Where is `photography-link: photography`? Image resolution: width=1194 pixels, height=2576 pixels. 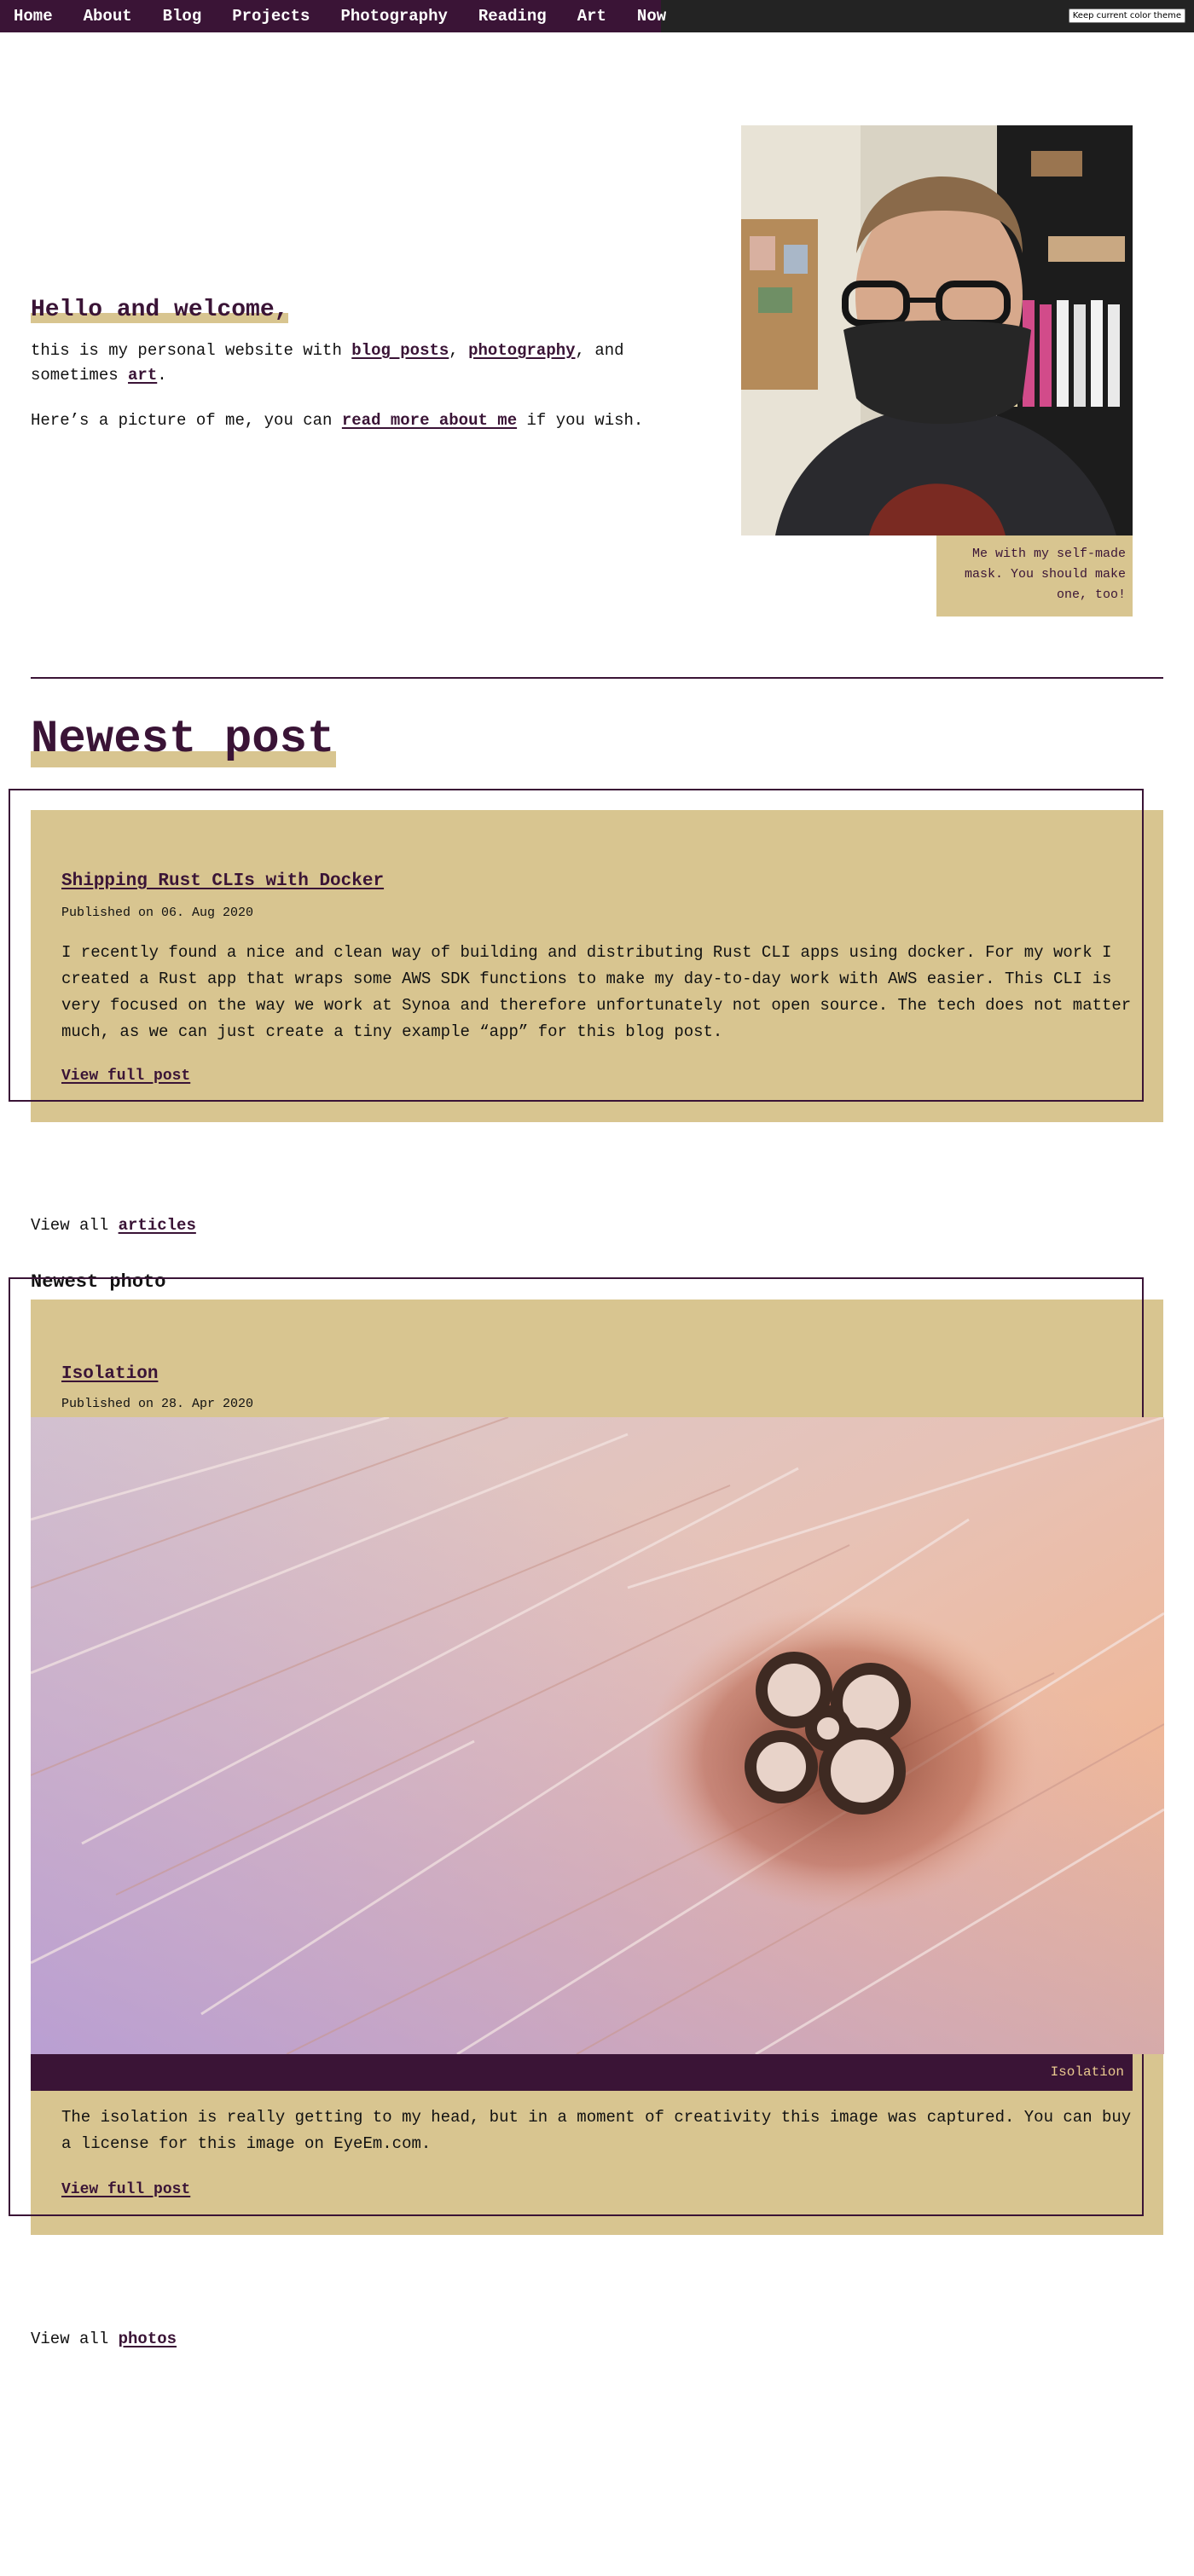
photography-link: photography is located at coordinates (521, 350).